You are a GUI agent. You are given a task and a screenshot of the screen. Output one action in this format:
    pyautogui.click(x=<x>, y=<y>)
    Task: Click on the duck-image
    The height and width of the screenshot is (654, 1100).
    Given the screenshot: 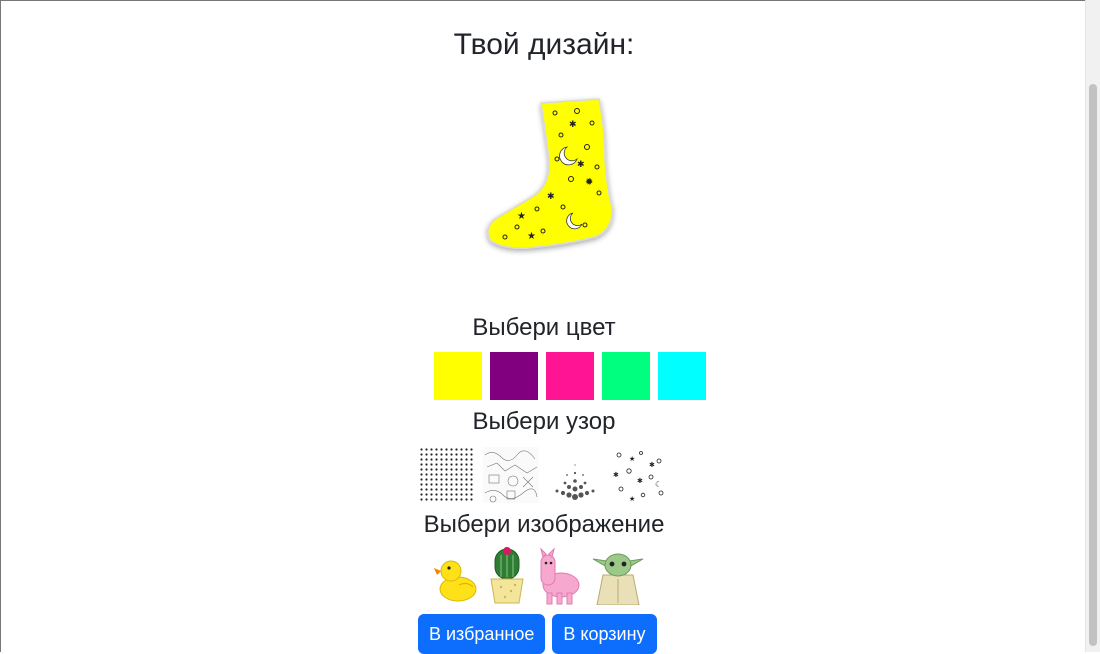 What is the action you would take?
    pyautogui.click(x=456, y=576)
    